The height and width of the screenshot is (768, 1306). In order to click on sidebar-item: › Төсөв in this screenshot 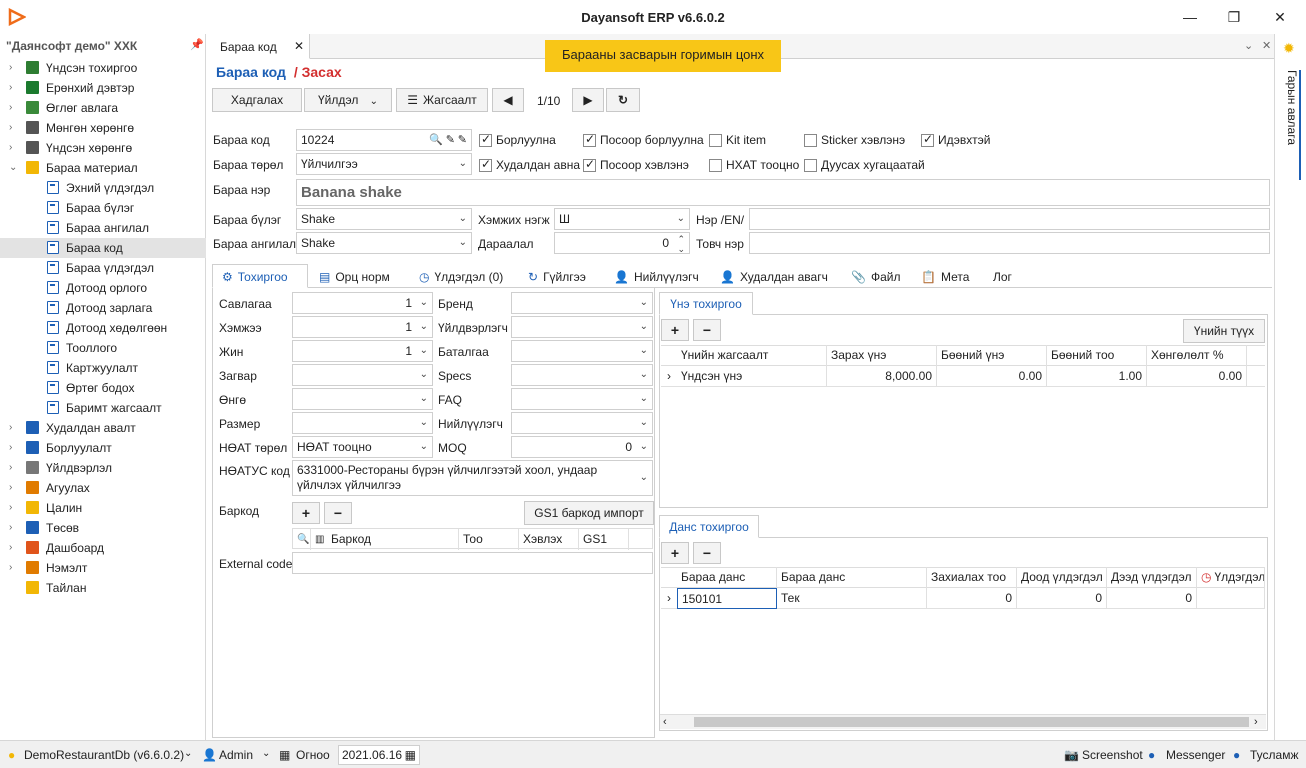, I will do `click(103, 528)`.